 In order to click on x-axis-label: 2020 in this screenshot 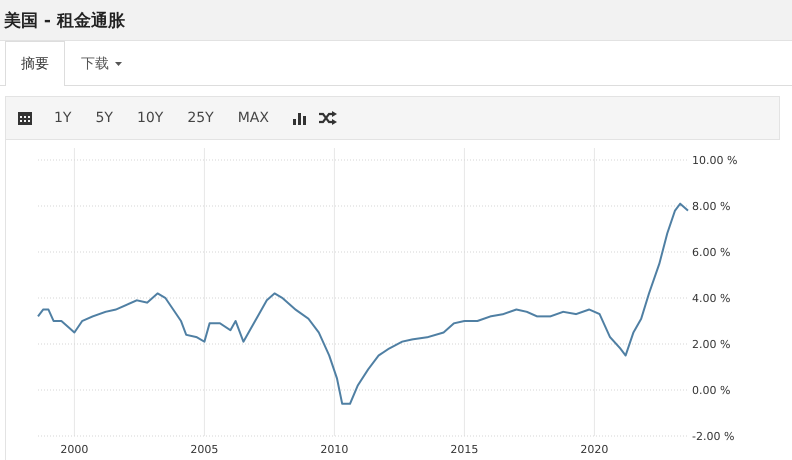, I will do `click(594, 449)`.